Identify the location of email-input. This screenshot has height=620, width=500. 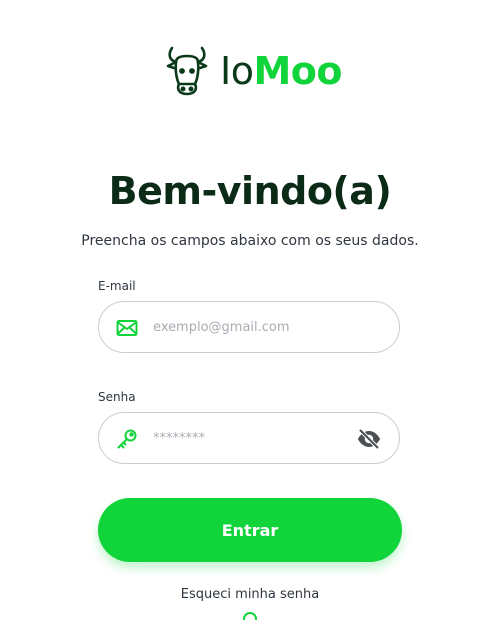
(253, 327).